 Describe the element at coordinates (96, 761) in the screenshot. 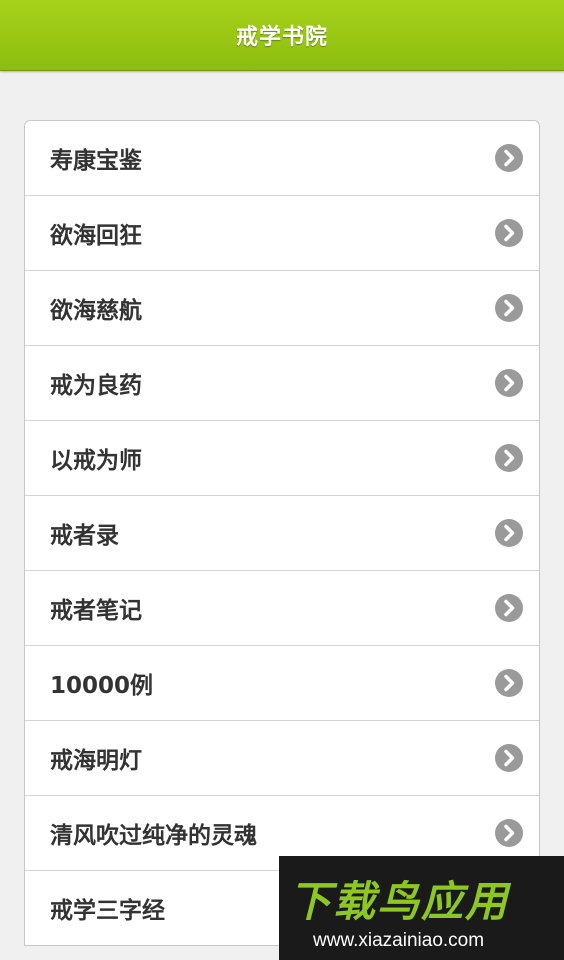

I see `list-item-label: 戒海明灯` at that location.